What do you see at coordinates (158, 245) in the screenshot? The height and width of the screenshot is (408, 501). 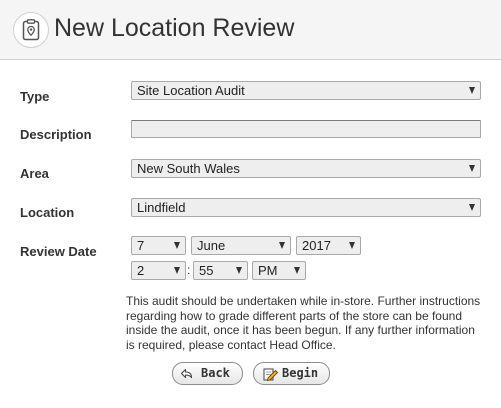 I see `day-select: 7` at bounding box center [158, 245].